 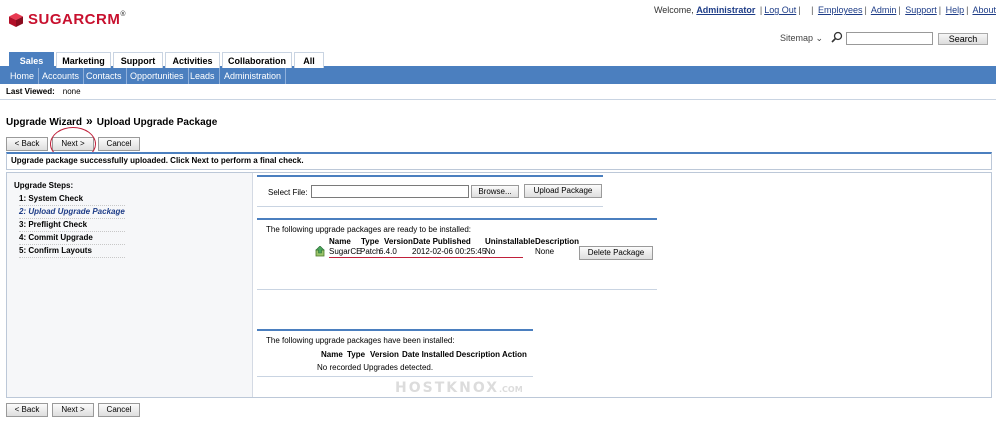 I want to click on logout-link: Log Out, so click(x=780, y=10).